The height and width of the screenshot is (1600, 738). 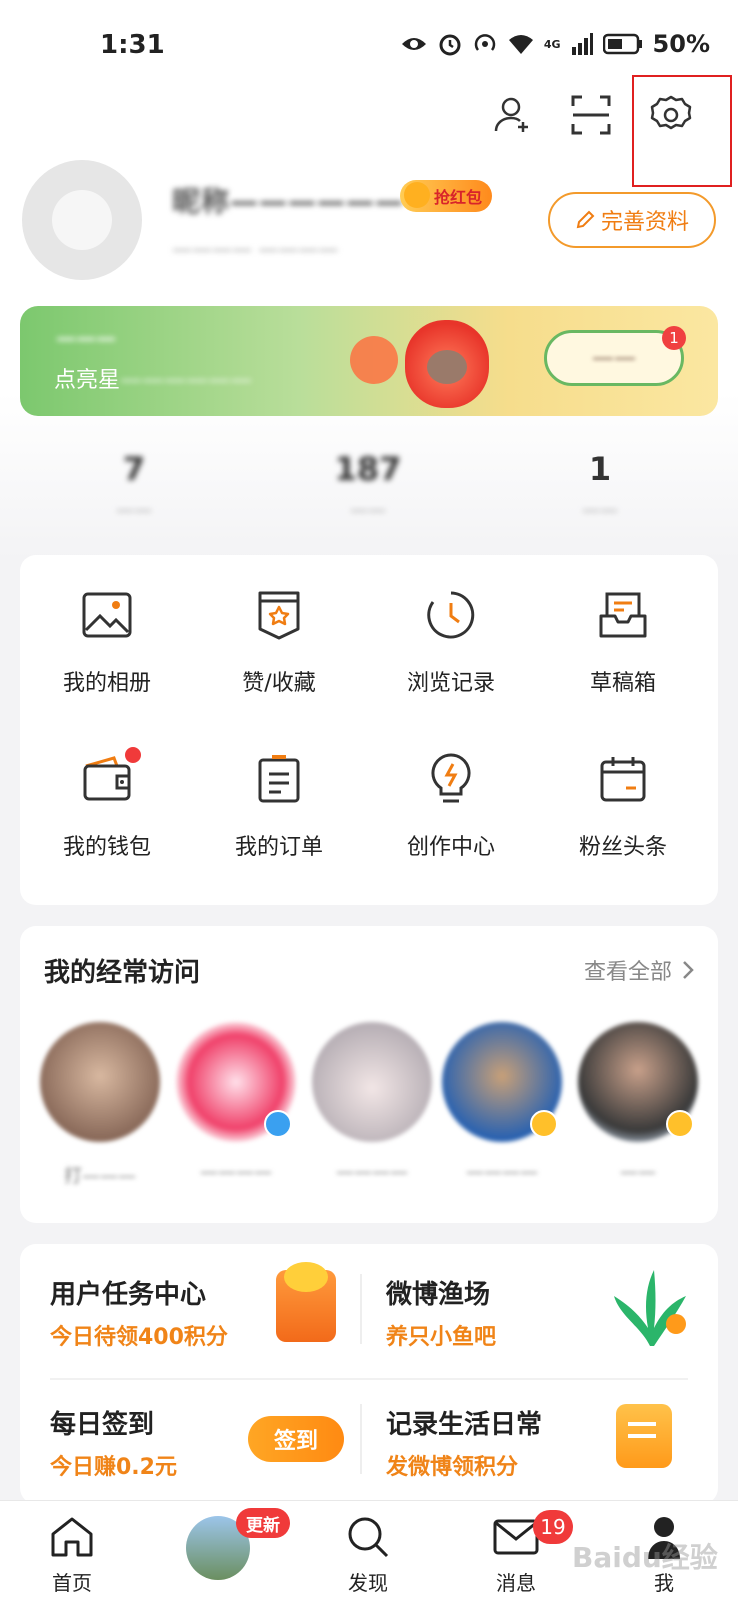 What do you see at coordinates (263, 1523) in the screenshot?
I see `update-badge: 更新` at bounding box center [263, 1523].